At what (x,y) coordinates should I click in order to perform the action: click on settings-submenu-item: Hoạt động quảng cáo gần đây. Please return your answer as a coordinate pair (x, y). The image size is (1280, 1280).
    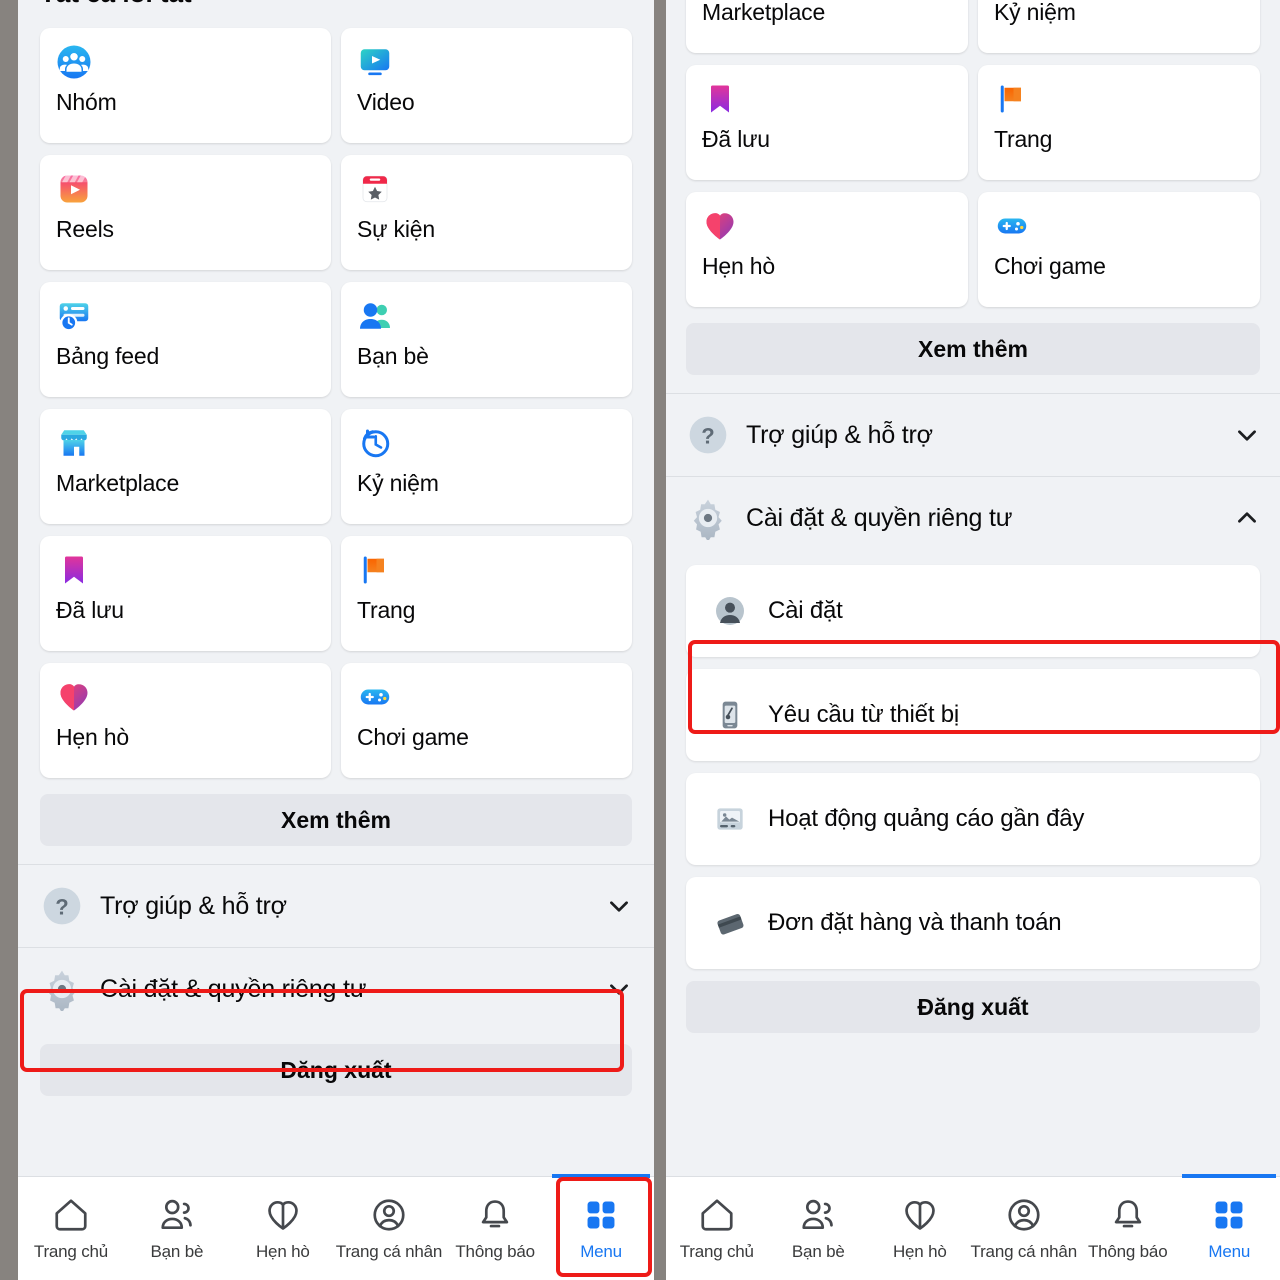
    Looking at the image, I should click on (973, 819).